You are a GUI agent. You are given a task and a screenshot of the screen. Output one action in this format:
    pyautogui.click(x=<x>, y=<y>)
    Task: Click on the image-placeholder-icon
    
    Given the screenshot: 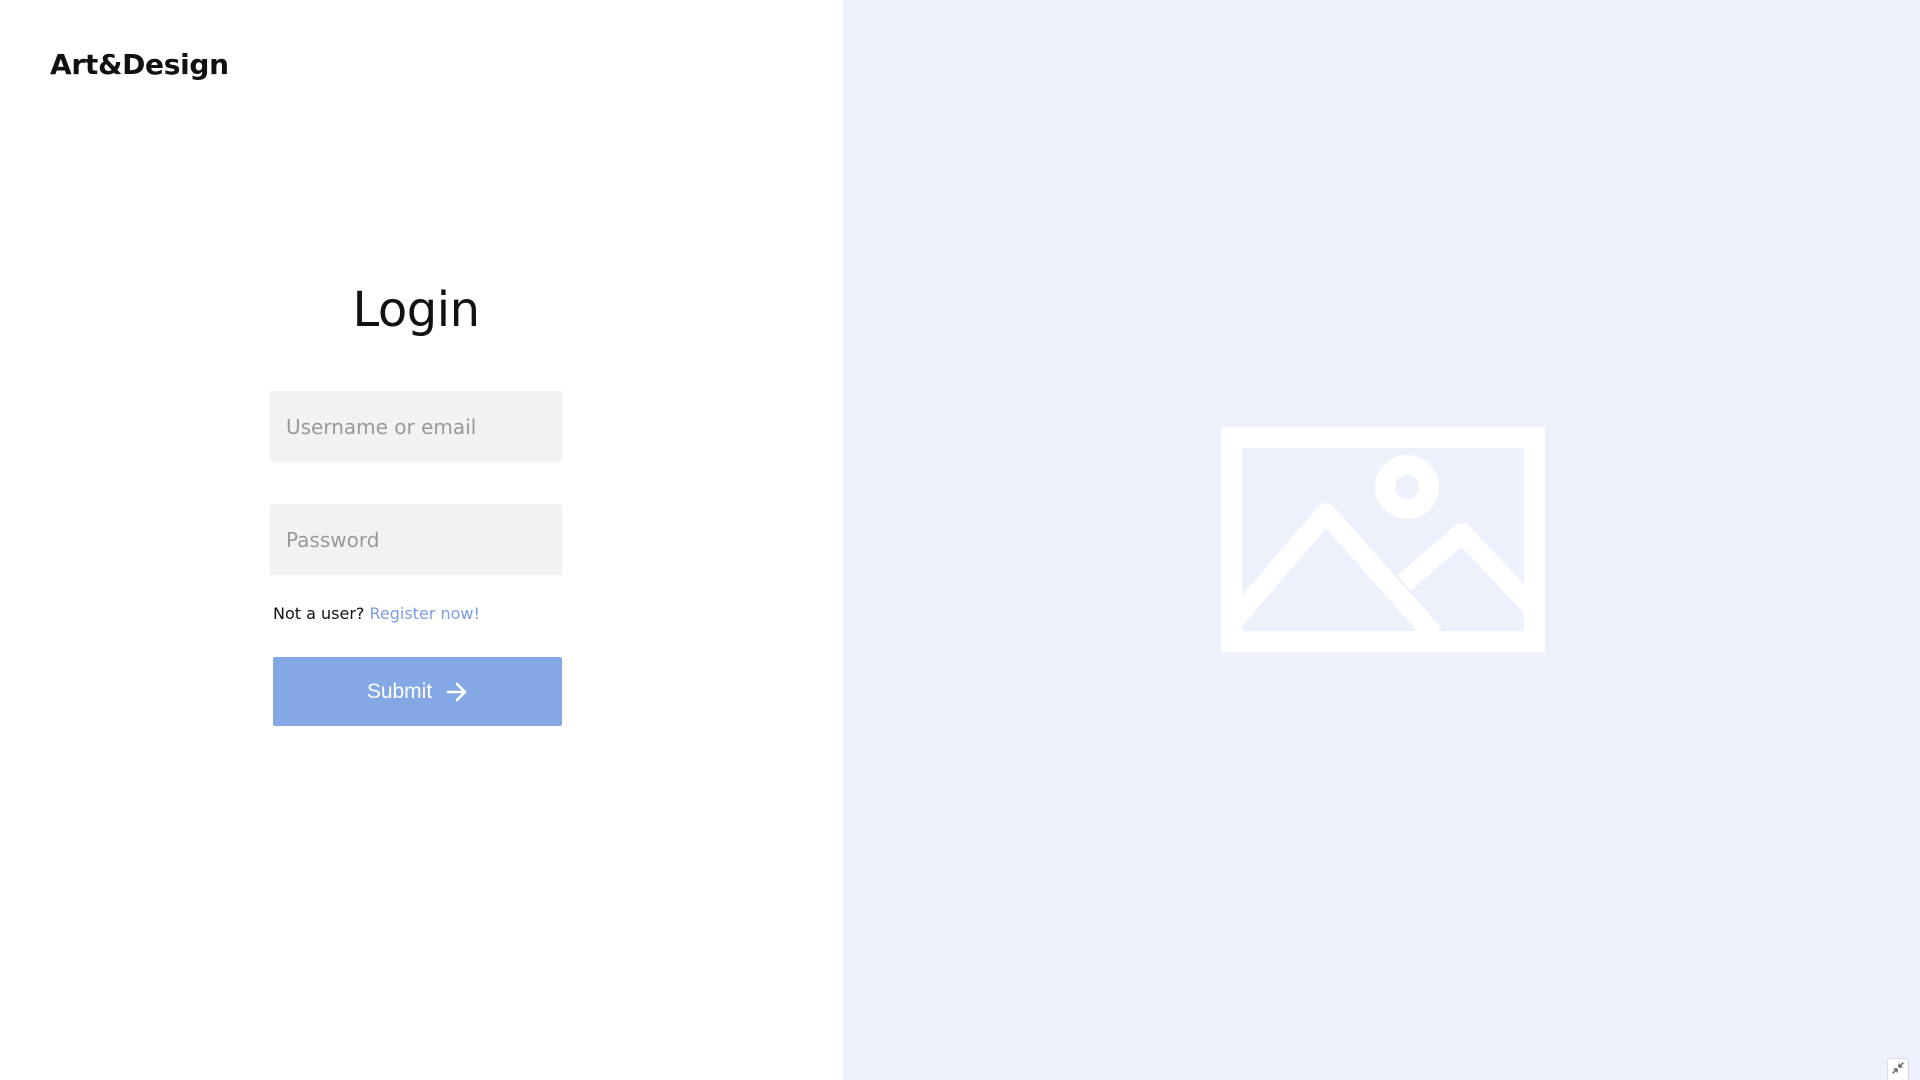 What is the action you would take?
    pyautogui.click(x=1383, y=539)
    